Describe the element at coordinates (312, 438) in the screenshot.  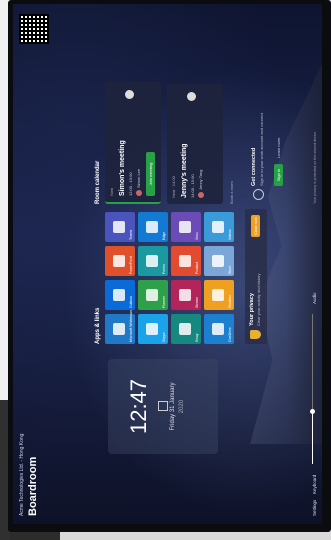
I see `volume-fill` at that location.